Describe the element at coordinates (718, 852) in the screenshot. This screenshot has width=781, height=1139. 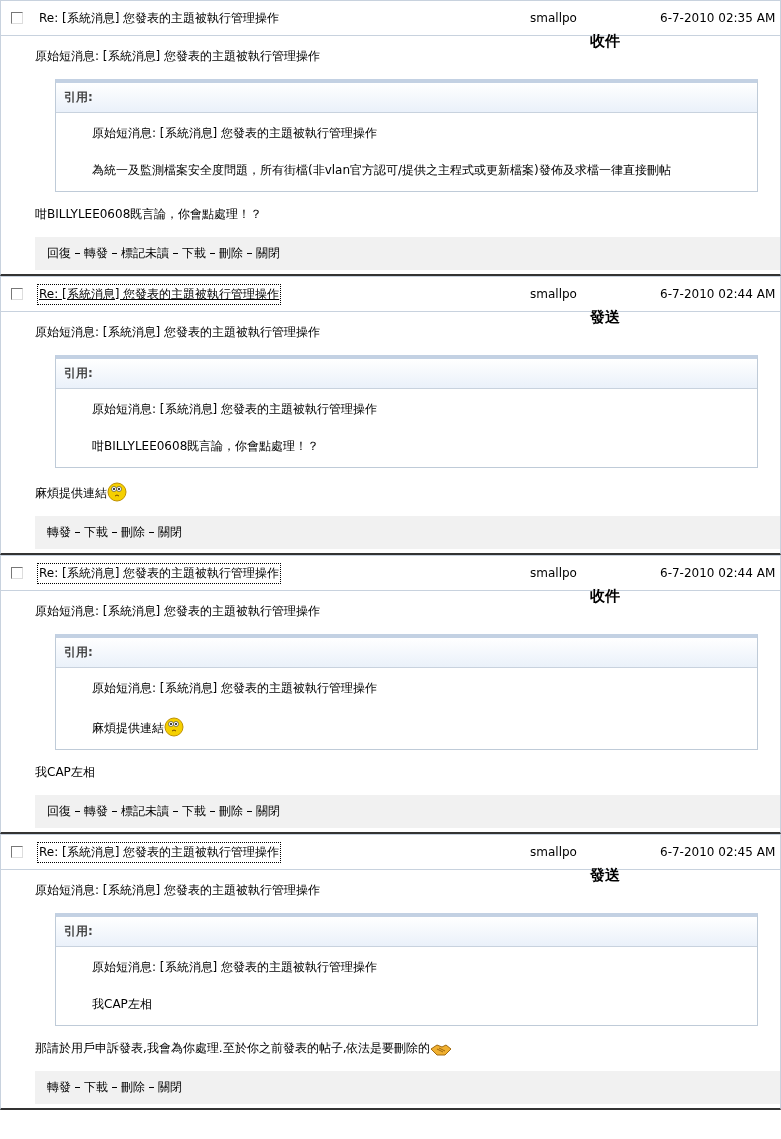
I see `message-date: 6-7-2010 02:45 AM` at that location.